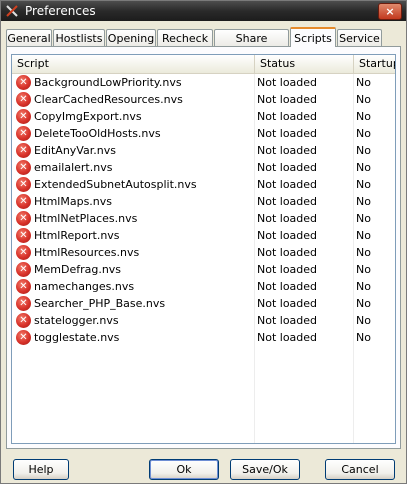 The image size is (407, 484). Describe the element at coordinates (88, 116) in the screenshot. I see `script-name: CopyImgExport.nvs` at that location.